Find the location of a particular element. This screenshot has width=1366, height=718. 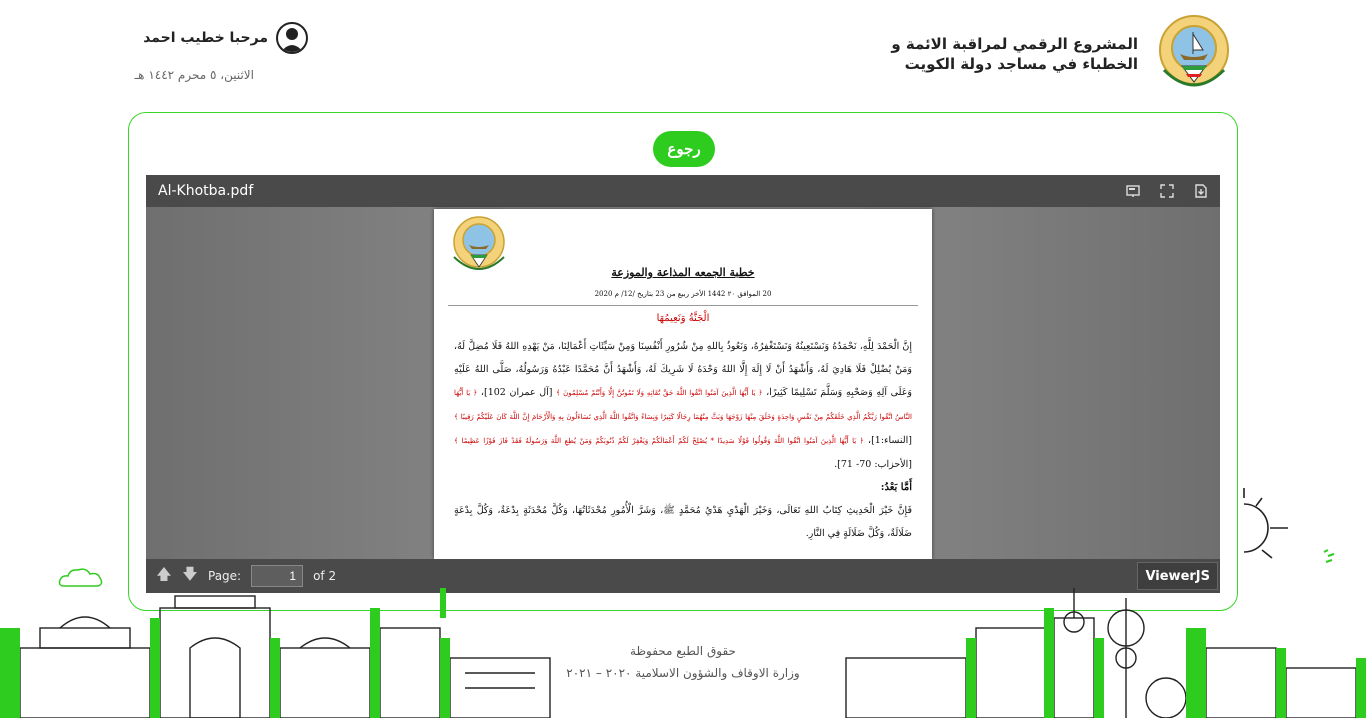

page-number-input is located at coordinates (277, 576).